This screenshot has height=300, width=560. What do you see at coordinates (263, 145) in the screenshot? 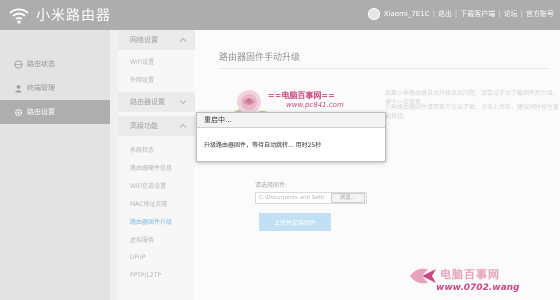
I see `dialog-message: 升级路由器固件，等待自动跳转... 用时25秒` at bounding box center [263, 145].